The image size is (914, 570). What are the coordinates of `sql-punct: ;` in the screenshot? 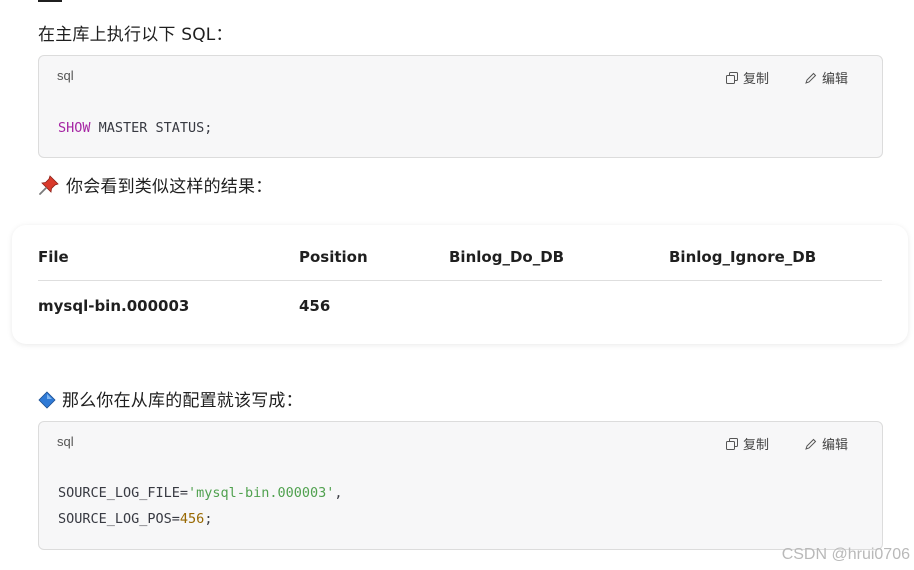 It's located at (208, 519).